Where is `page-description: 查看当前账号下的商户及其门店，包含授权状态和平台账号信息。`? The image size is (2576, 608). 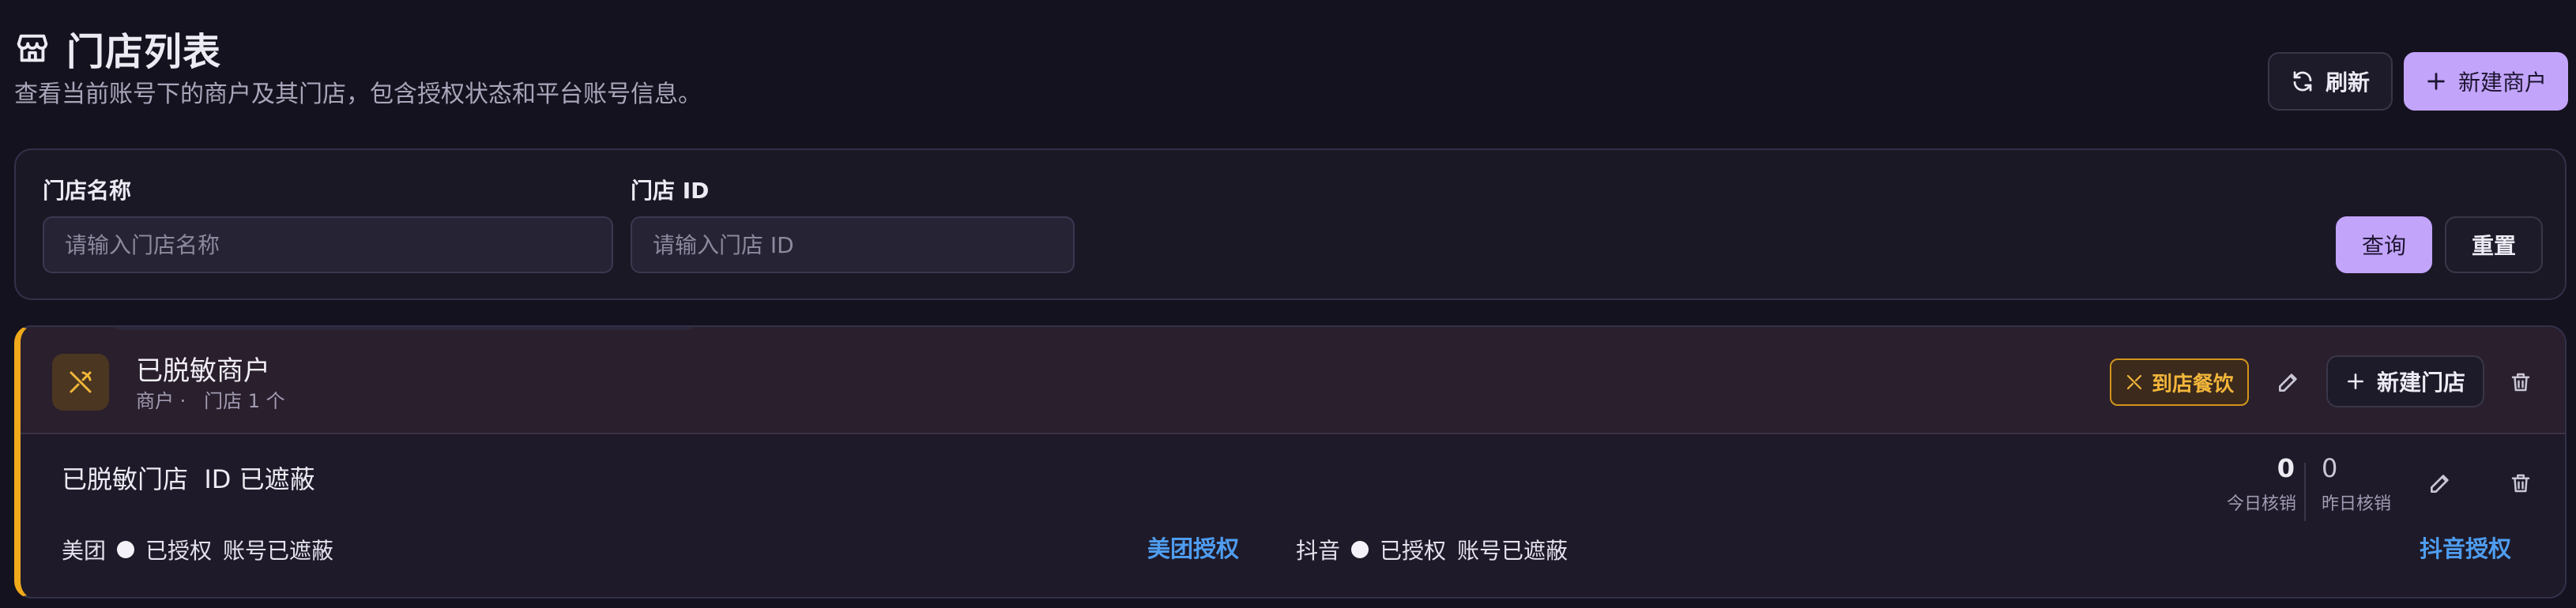
page-description: 查看当前账号下的商户及其门店，包含授权状态和平台账号信息。 is located at coordinates (358, 95).